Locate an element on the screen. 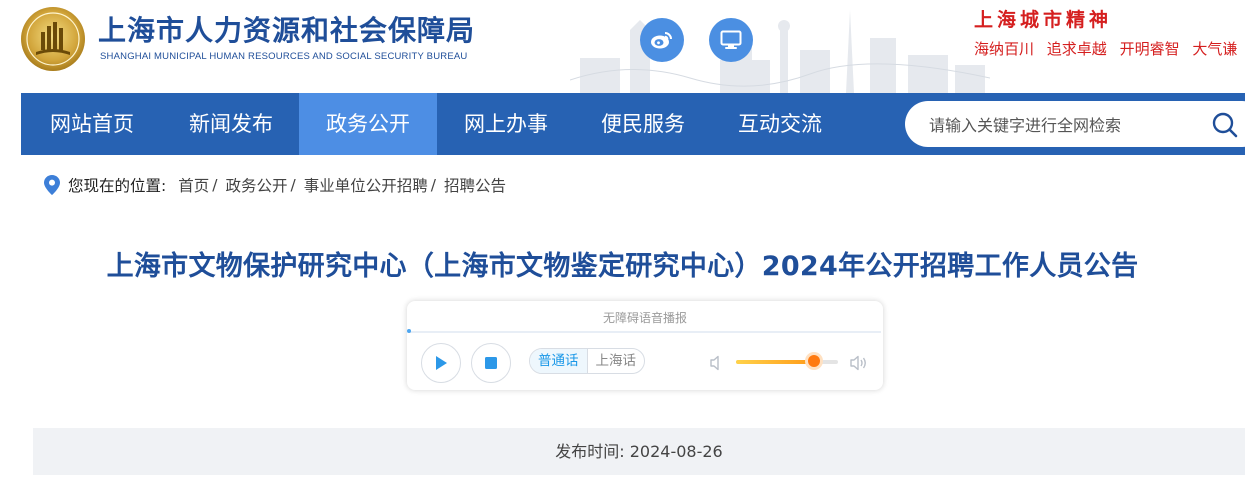 The height and width of the screenshot is (485, 1245). player-progress-track is located at coordinates (645, 332).